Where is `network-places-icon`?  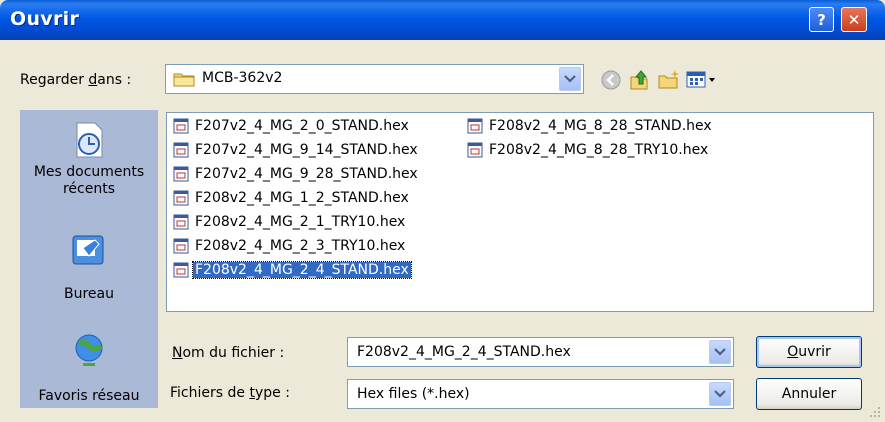 network-places-icon is located at coordinates (89, 350).